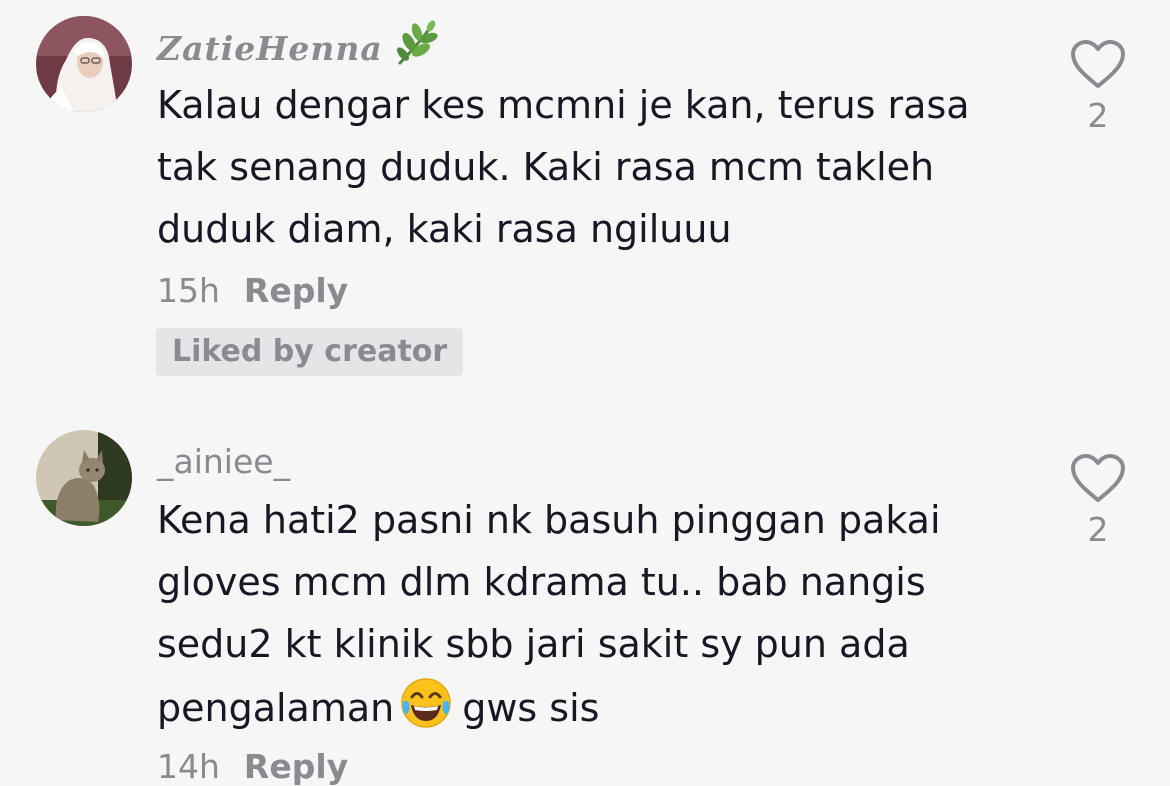  Describe the element at coordinates (549, 520) in the screenshot. I see `comment-line: Kena hati2 pasni nk basuh pinggan pakai` at that location.